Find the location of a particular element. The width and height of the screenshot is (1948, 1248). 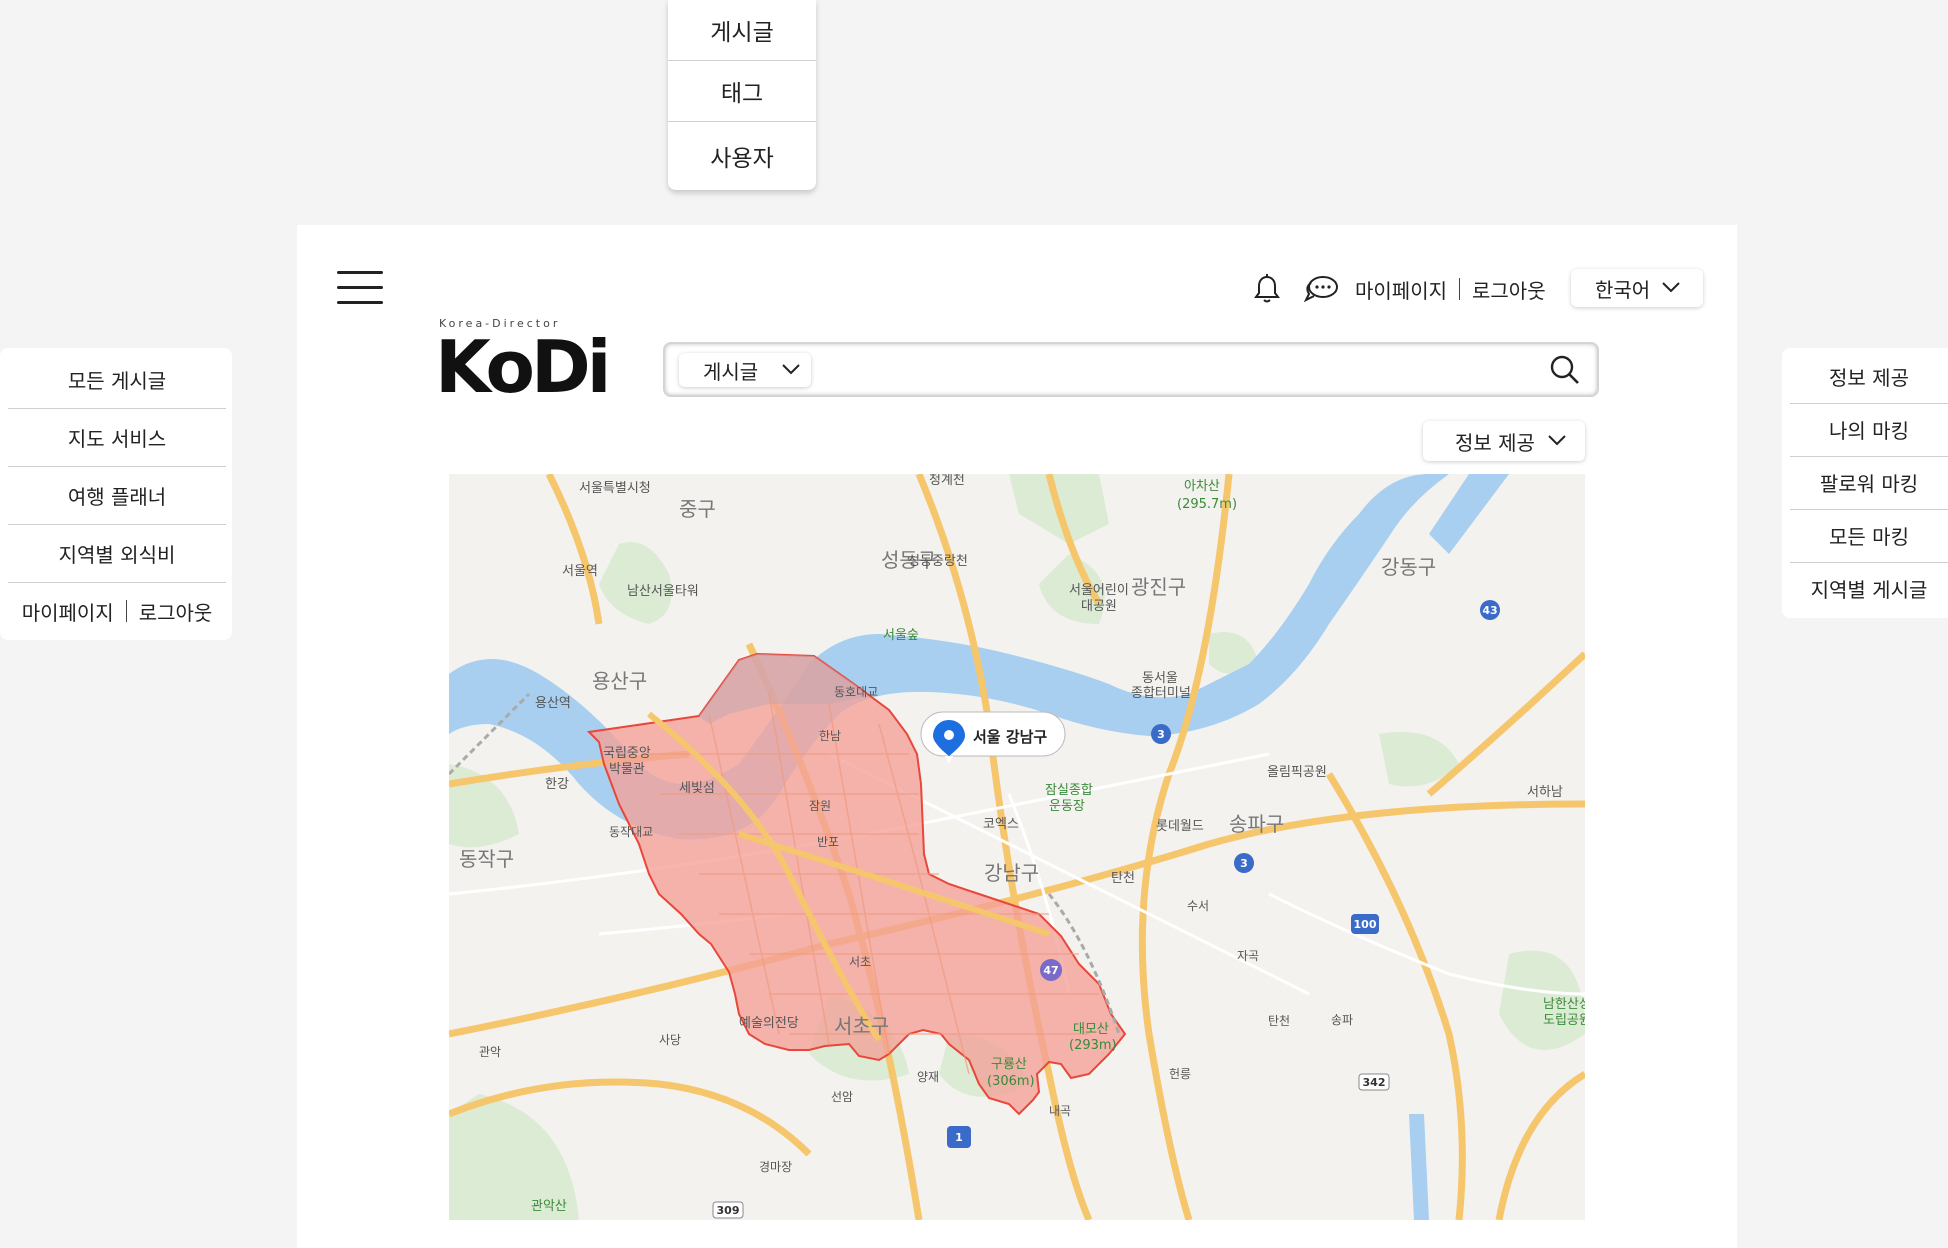

menu-mypage-link: 마이페이지 is located at coordinates (68, 611).